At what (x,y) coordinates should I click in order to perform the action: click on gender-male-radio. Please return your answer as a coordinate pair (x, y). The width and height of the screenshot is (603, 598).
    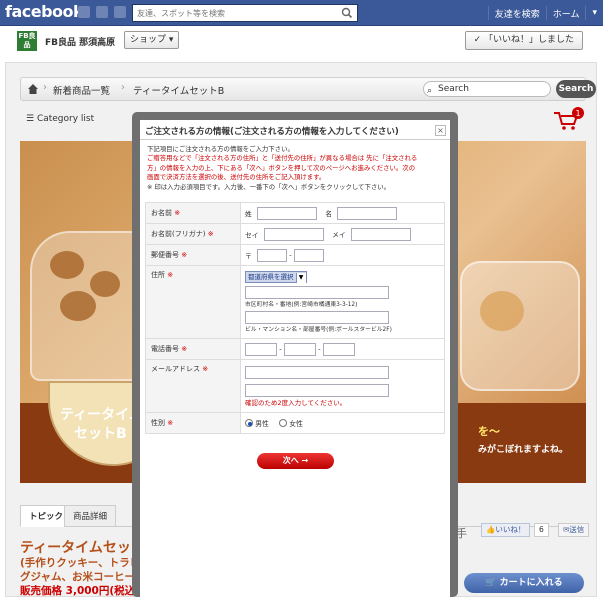
    Looking at the image, I should click on (249, 423).